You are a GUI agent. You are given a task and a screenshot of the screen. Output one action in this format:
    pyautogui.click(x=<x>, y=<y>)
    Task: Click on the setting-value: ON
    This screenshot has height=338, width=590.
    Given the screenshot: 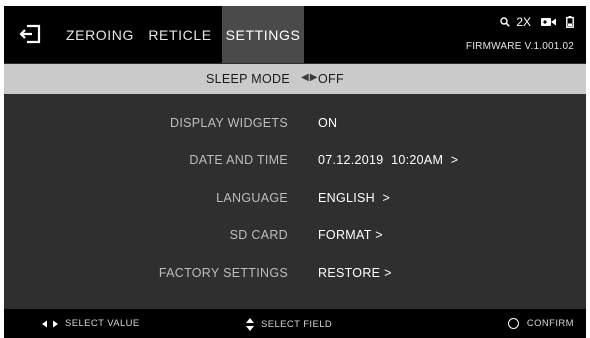 What is the action you would take?
    pyautogui.click(x=327, y=123)
    